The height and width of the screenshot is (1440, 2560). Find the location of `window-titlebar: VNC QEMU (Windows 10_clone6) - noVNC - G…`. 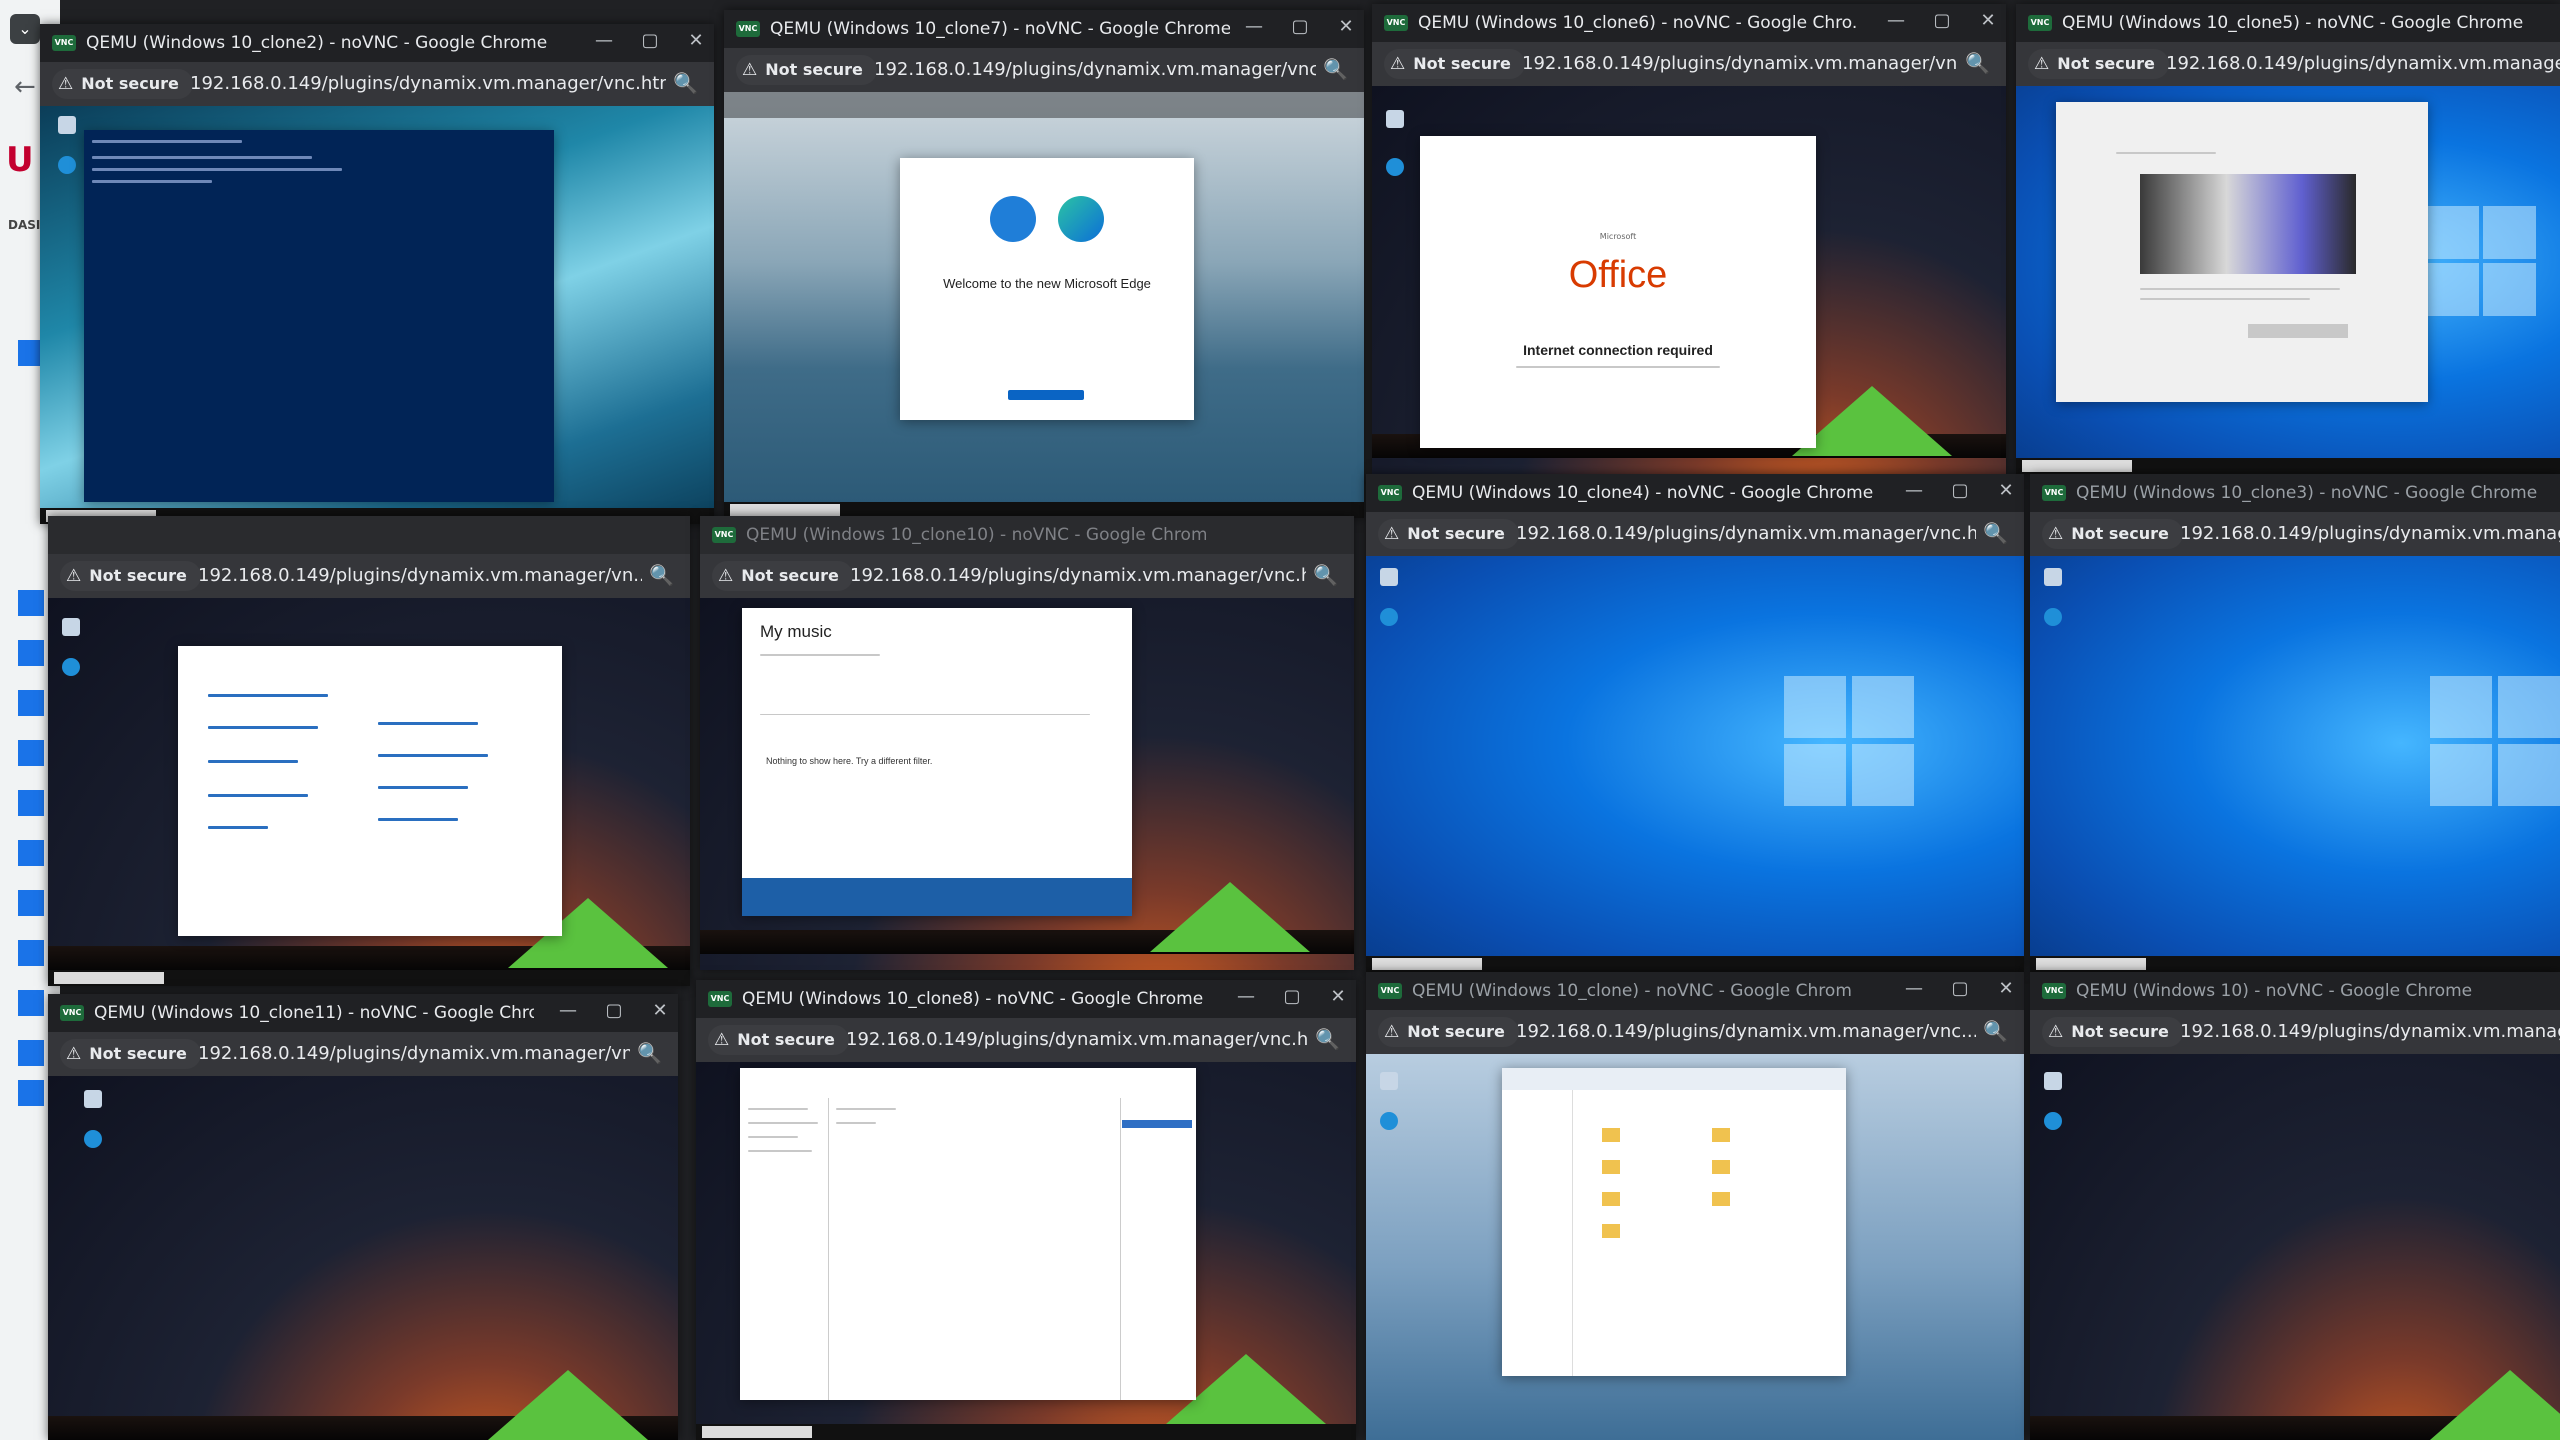

window-titlebar: VNC QEMU (Windows 10_clone6) - noVNC - G… is located at coordinates (1689, 23).